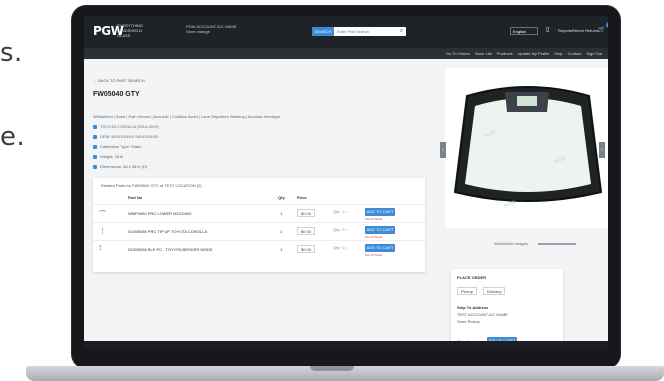 This screenshot has width=664, height=381. I want to click on zoom-slider, so click(557, 244).